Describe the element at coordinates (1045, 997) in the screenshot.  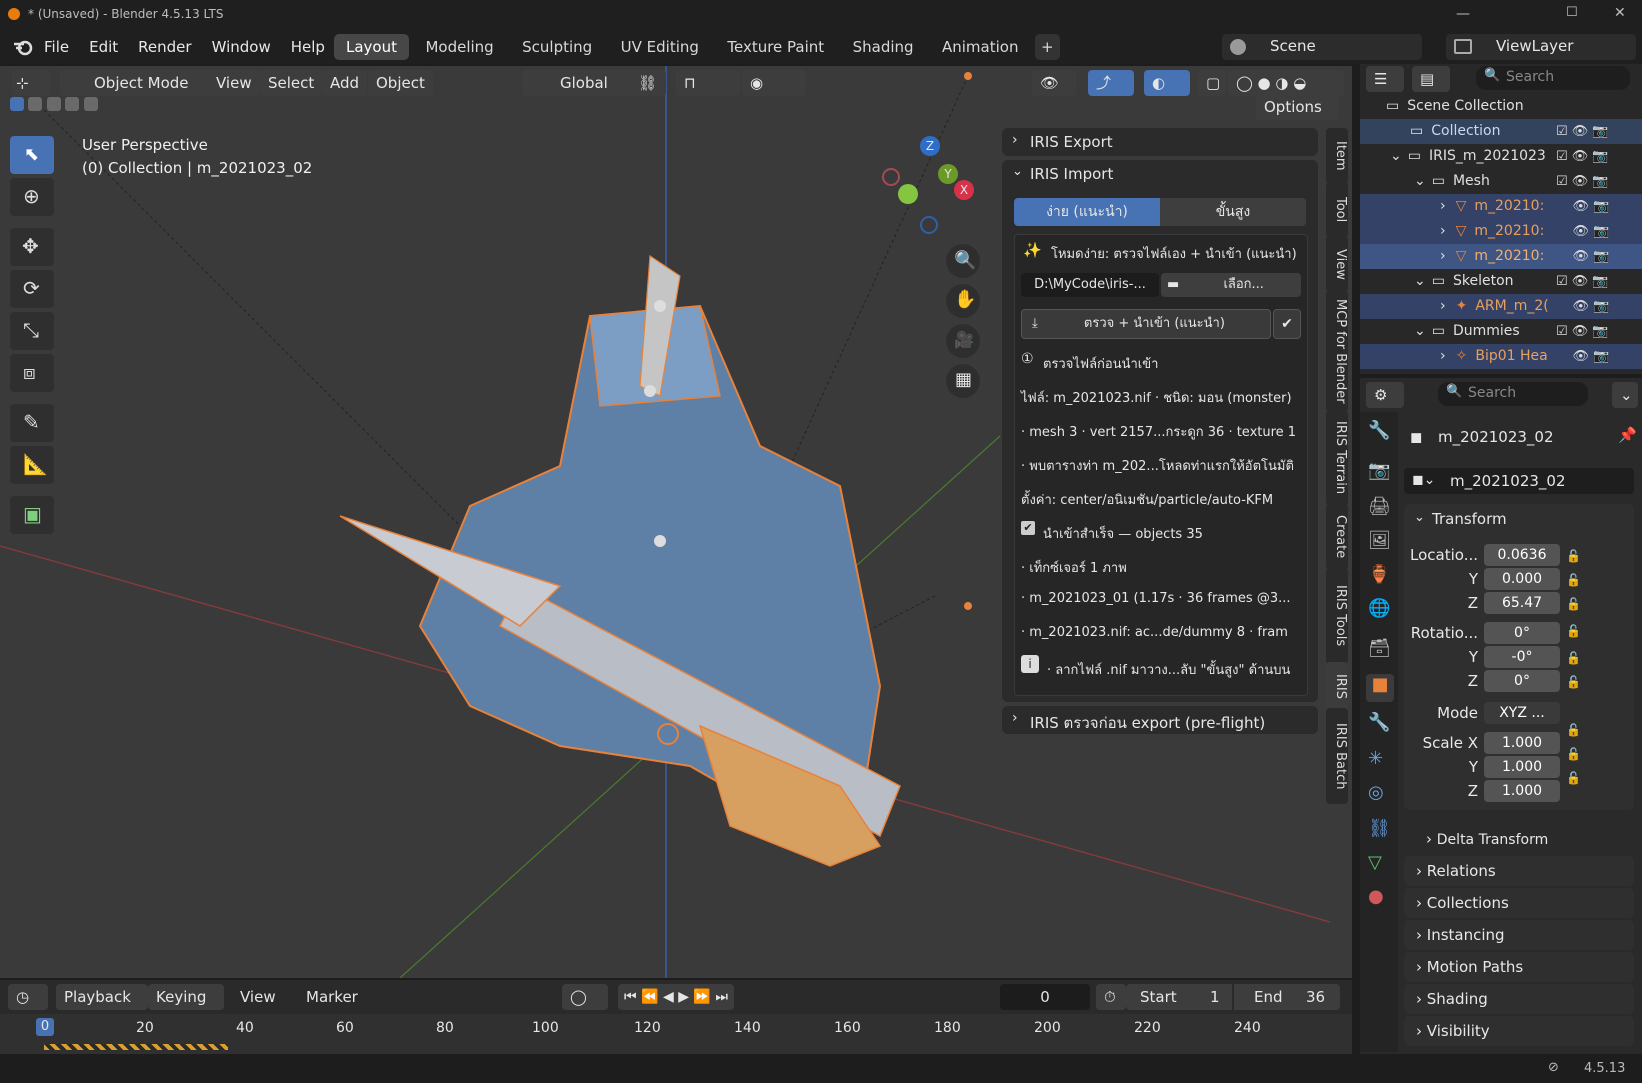
I see `current-frame-field: 0` at that location.